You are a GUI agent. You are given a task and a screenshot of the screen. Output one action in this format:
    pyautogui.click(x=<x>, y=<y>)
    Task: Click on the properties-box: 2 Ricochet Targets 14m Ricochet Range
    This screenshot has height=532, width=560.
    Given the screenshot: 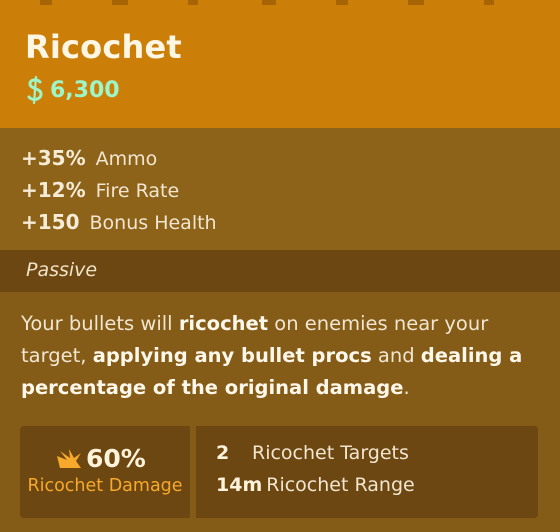 What is the action you would take?
    pyautogui.click(x=367, y=472)
    